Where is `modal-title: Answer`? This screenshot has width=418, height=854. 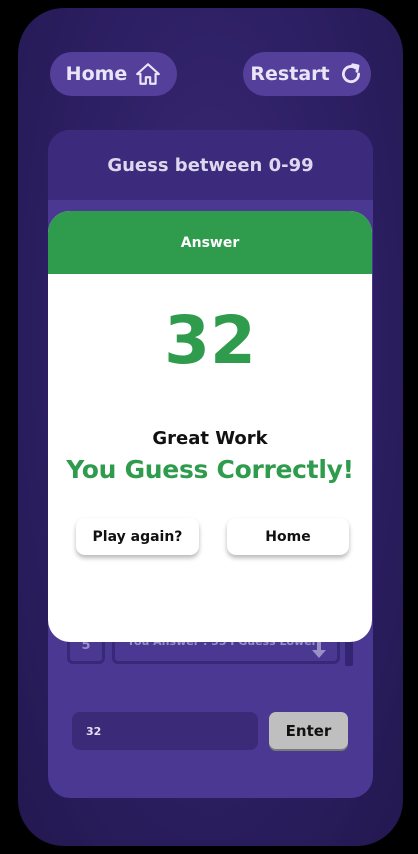
modal-title: Answer is located at coordinates (210, 242).